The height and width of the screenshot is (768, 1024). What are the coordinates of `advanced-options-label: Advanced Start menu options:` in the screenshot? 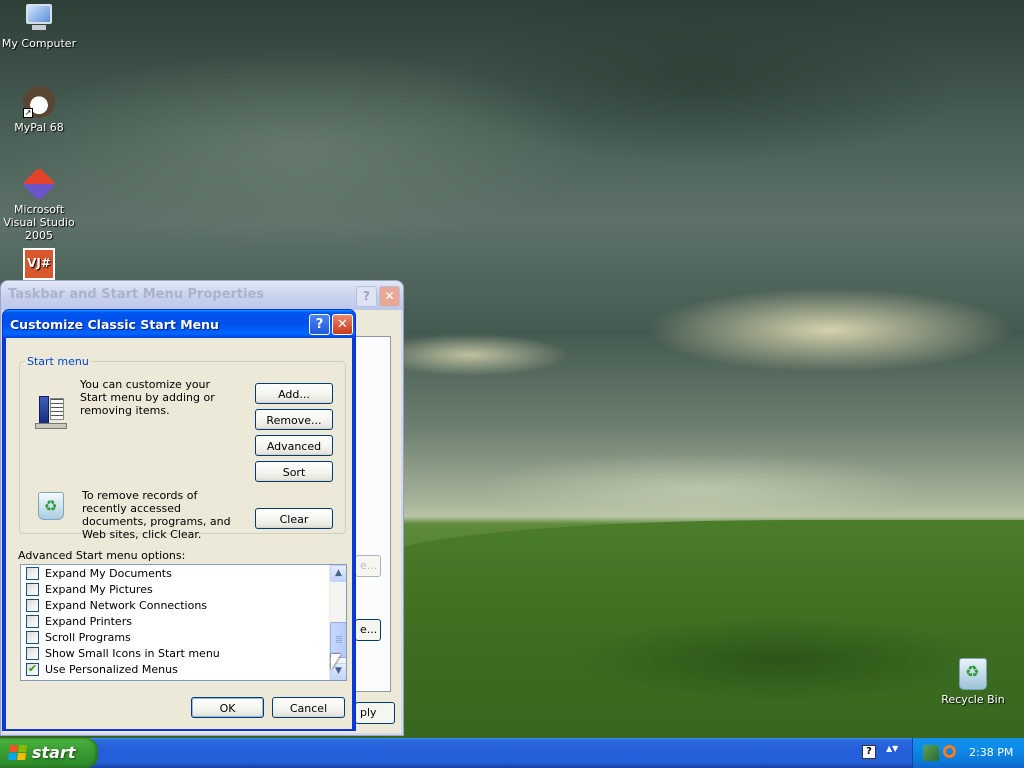 It's located at (102, 555).